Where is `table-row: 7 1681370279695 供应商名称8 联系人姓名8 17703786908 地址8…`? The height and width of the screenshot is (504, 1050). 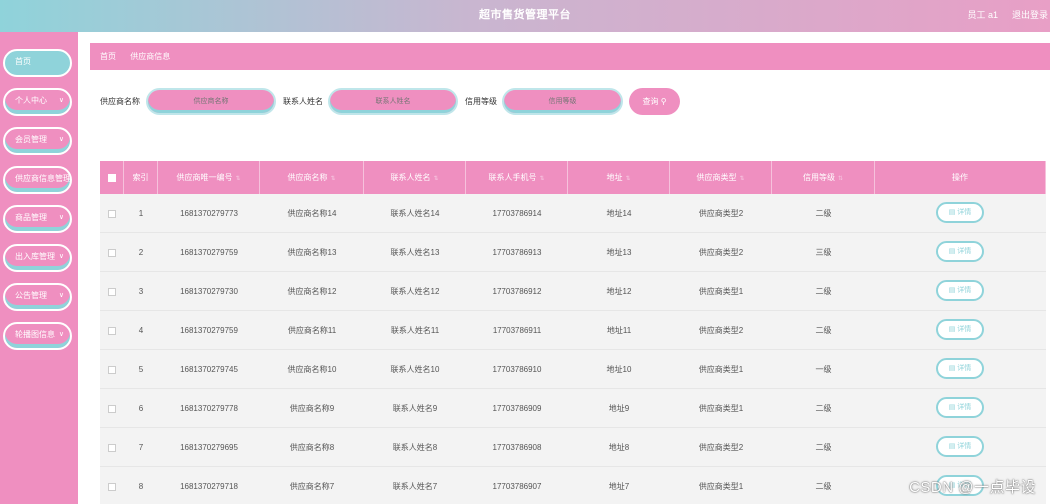 table-row: 7 1681370279695 供应商名称8 联系人姓名8 17703786908 地址8… is located at coordinates (573, 447).